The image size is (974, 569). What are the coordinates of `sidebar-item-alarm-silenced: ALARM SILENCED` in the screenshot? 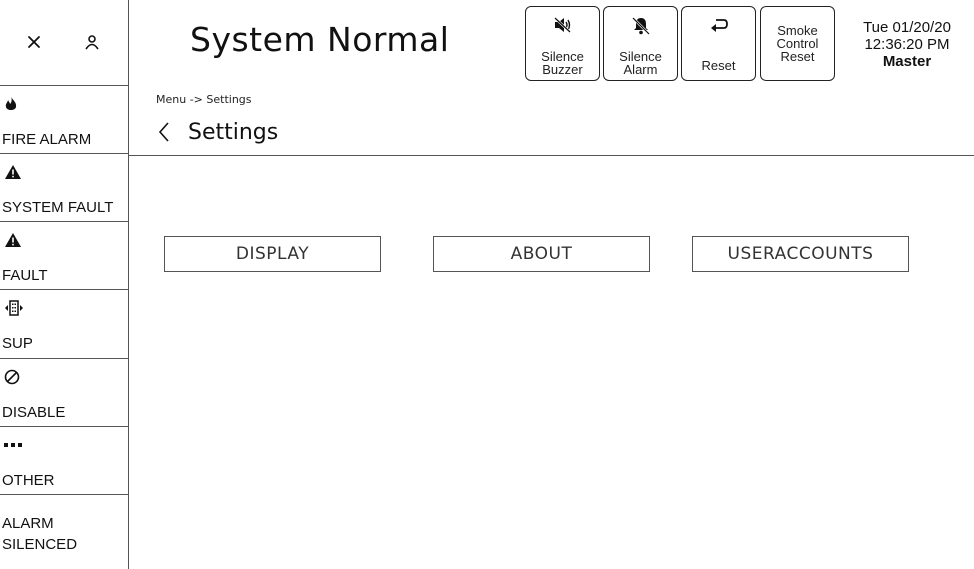 It's located at (64, 532).